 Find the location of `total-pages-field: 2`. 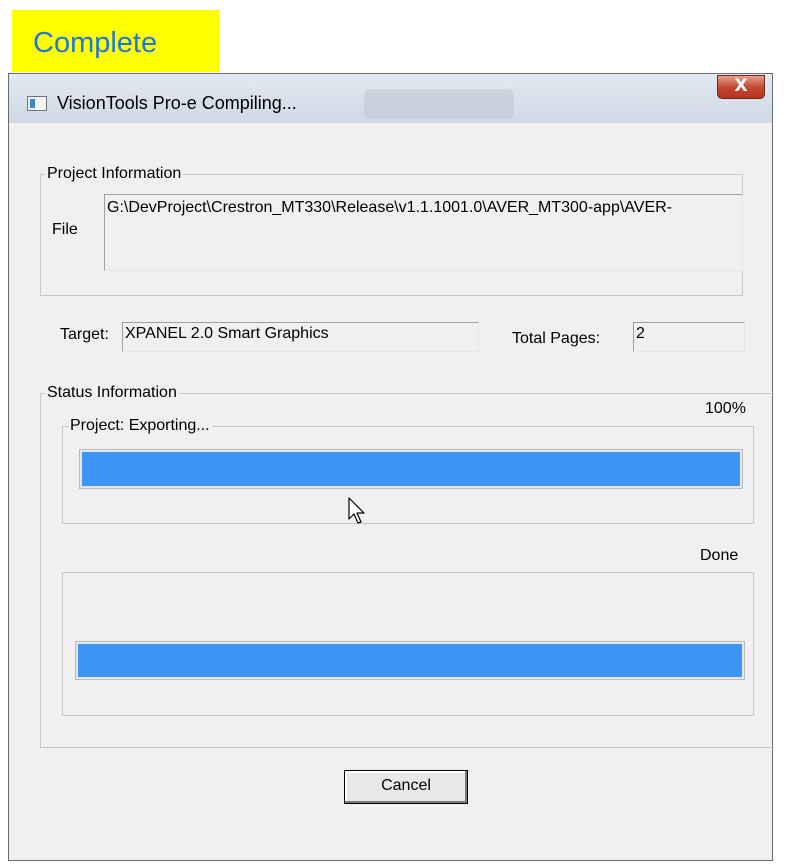

total-pages-field: 2 is located at coordinates (689, 337).